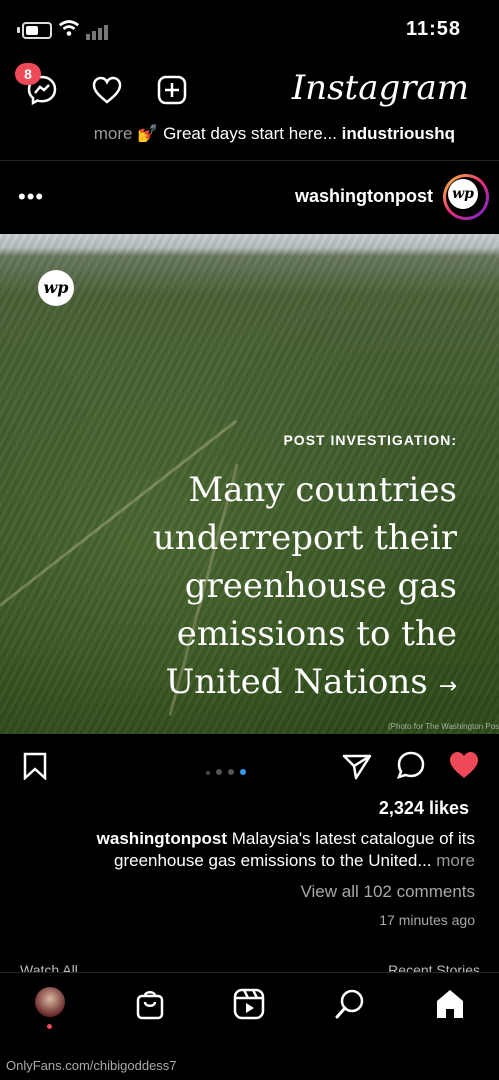  What do you see at coordinates (18, 30) in the screenshot?
I see `battery-cap` at bounding box center [18, 30].